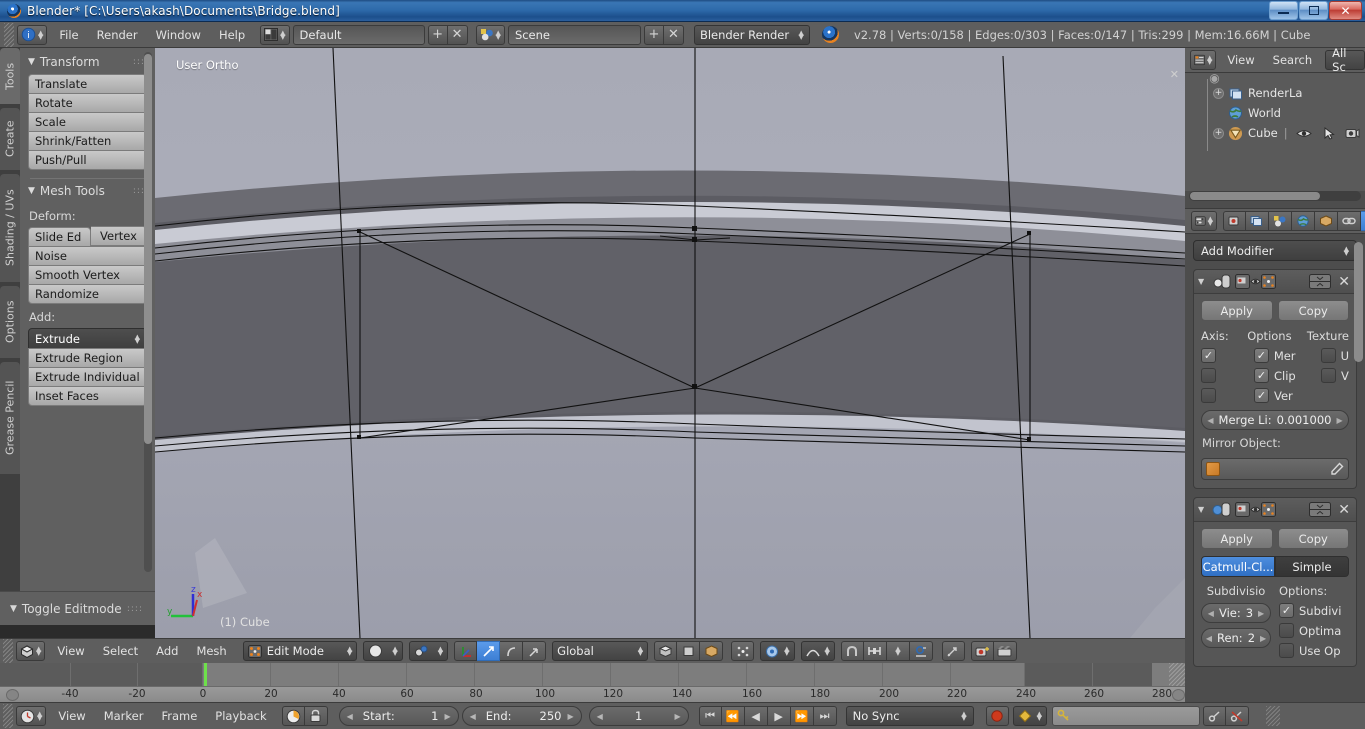 The height and width of the screenshot is (729, 1365). I want to click on timeline-menu-frame: Frame, so click(179, 716).